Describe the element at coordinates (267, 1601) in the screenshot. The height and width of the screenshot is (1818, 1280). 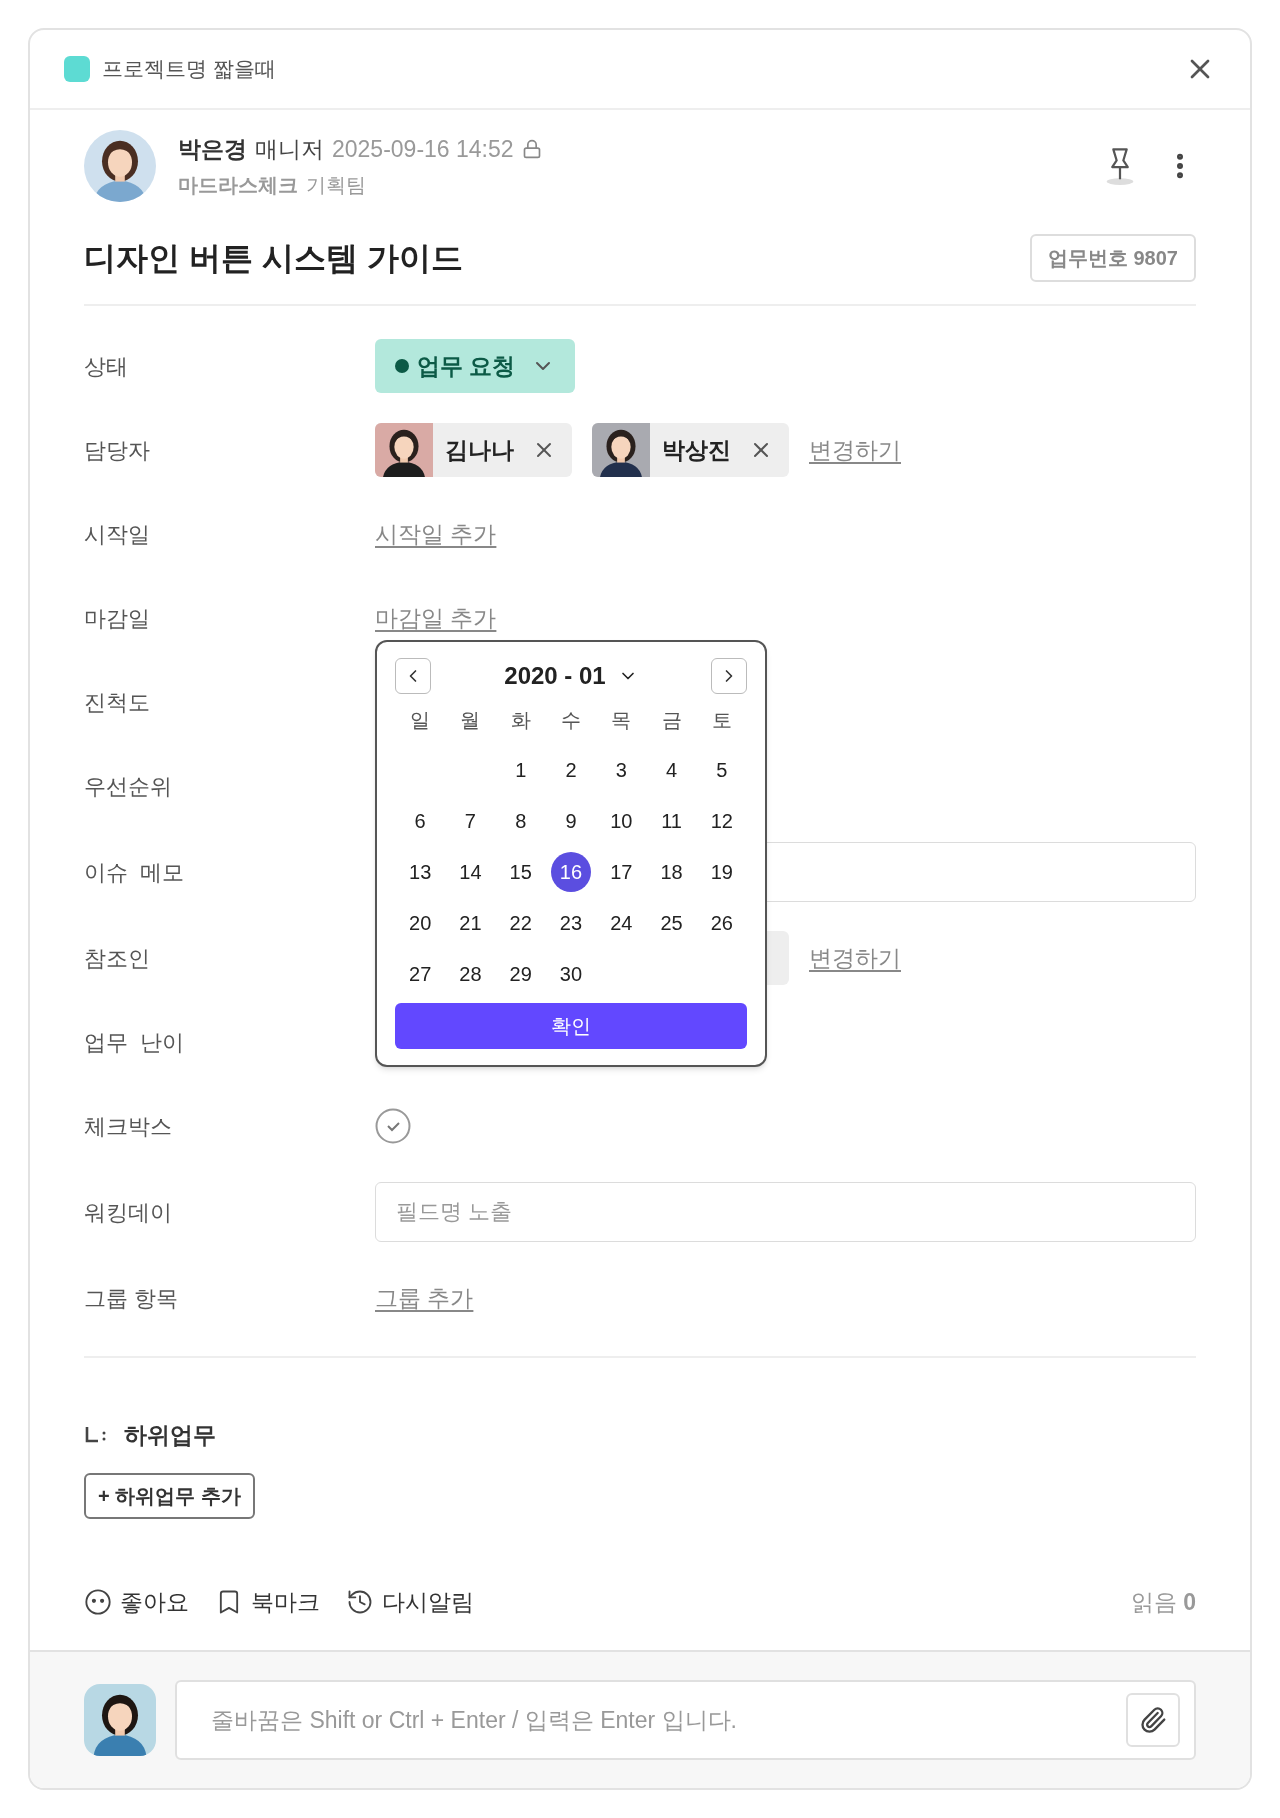
I see `action-button: 북마크` at that location.